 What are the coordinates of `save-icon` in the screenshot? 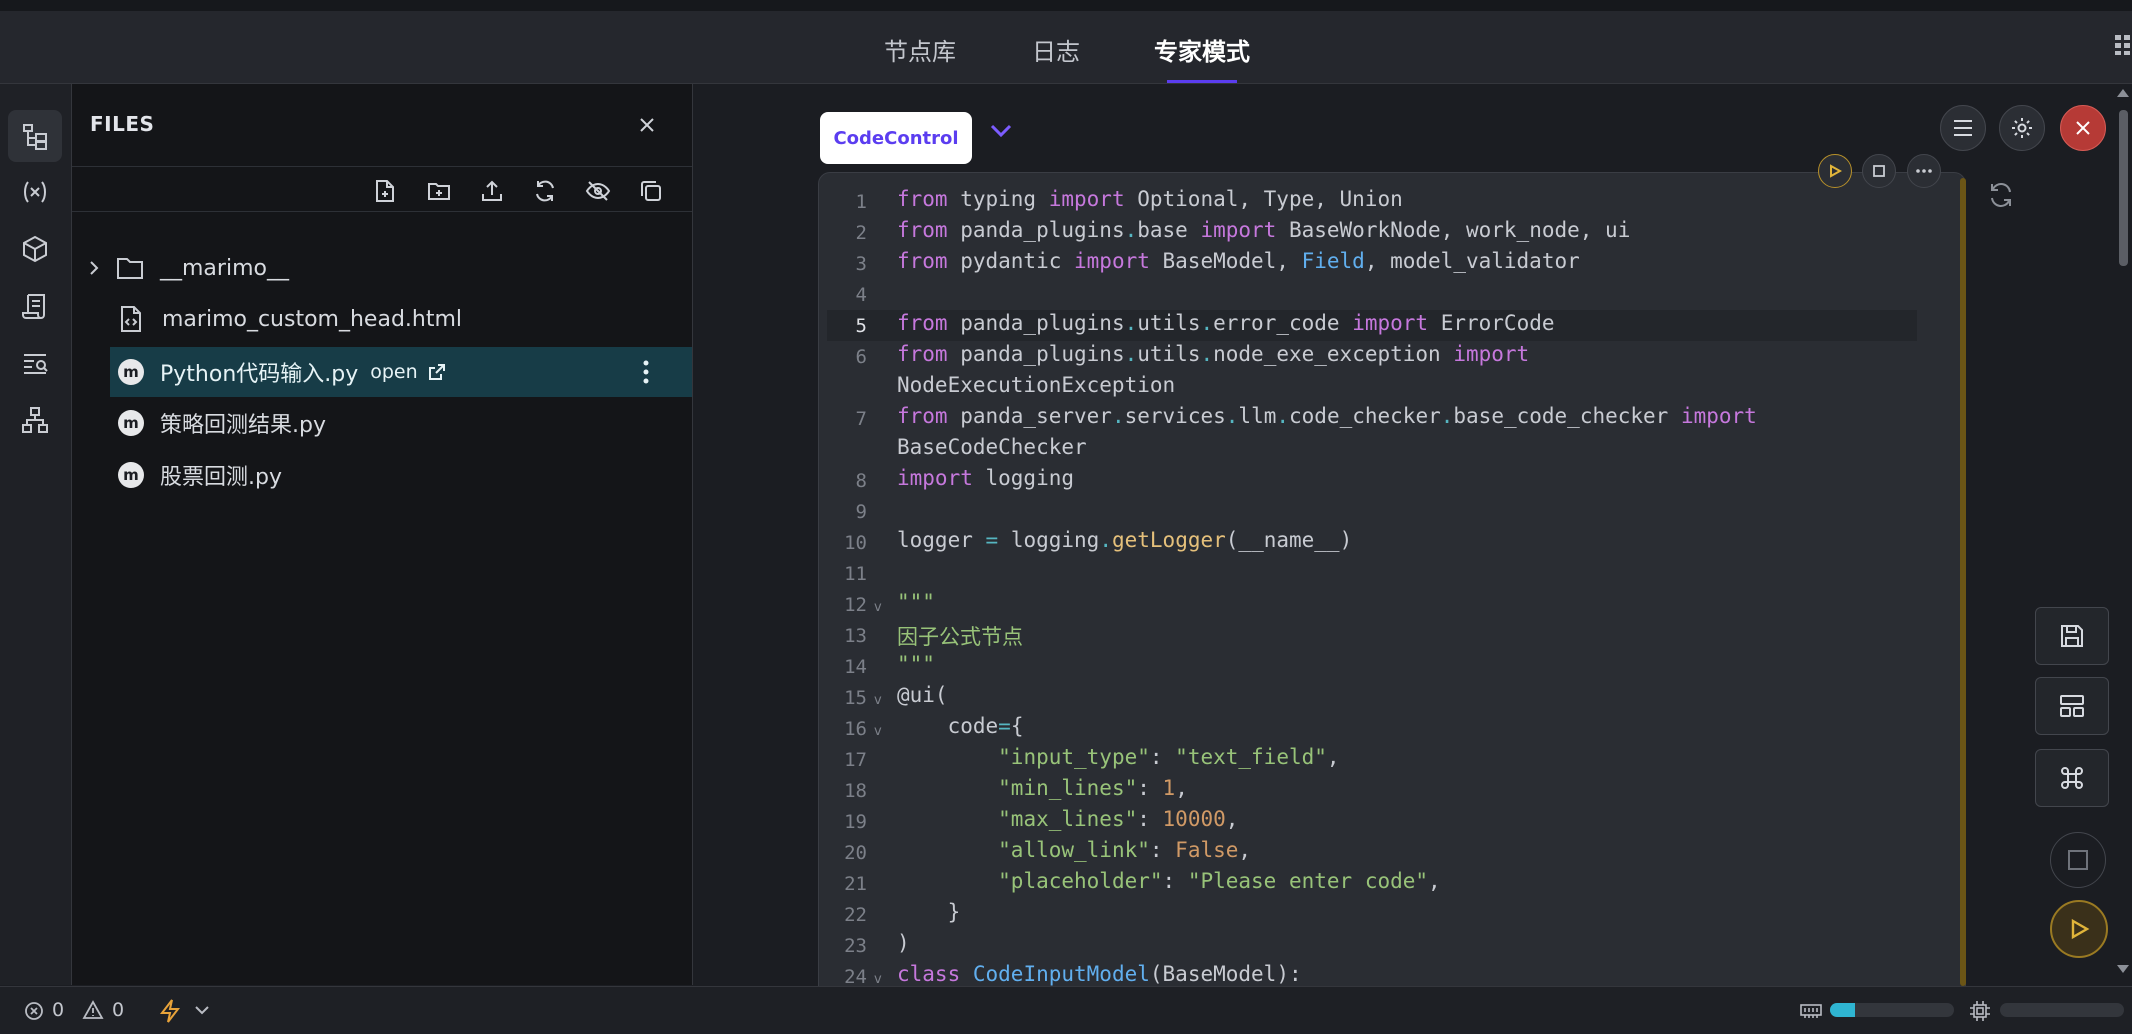 It's located at (2072, 636).